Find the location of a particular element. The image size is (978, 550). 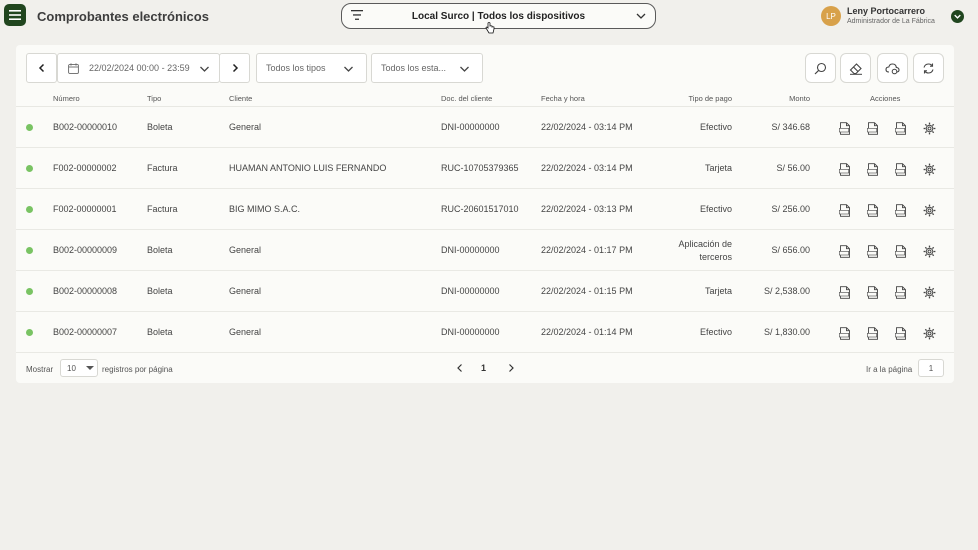

chevron-right-icon is located at coordinates (235, 68).